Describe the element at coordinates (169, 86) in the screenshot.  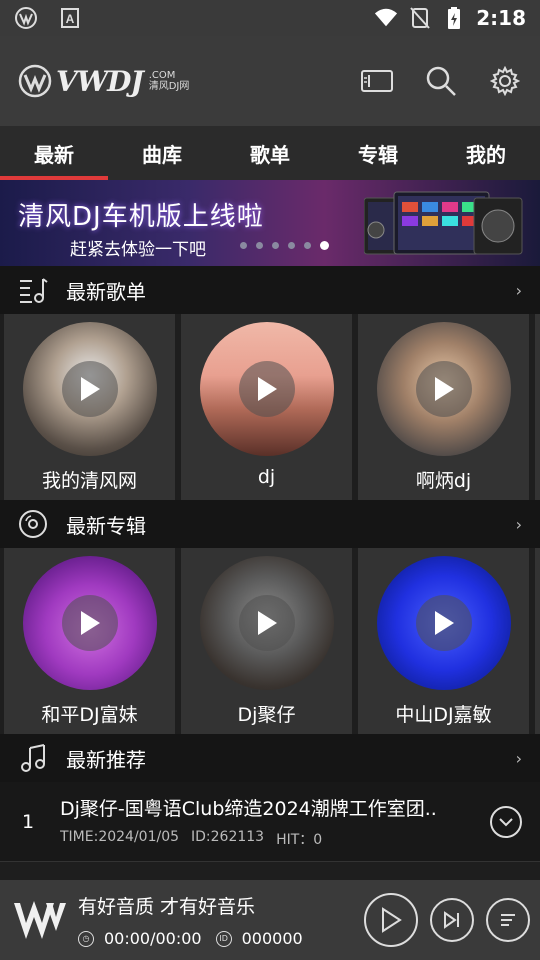
I see `logo-subtitle: 清风DJ网` at that location.